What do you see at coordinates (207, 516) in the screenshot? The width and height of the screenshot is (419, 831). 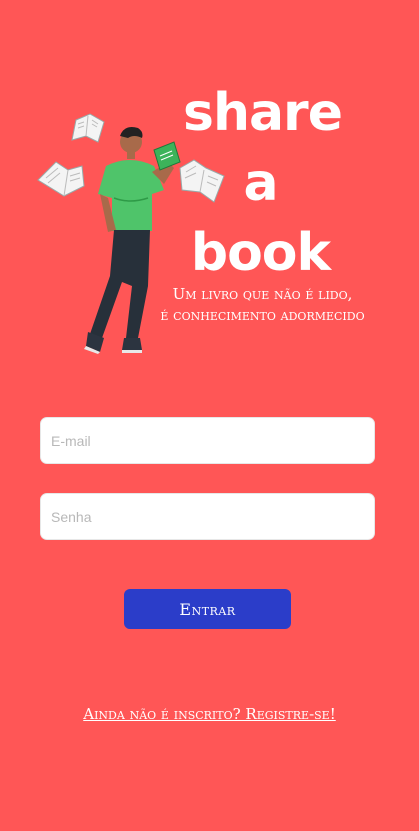 I see `password-input` at bounding box center [207, 516].